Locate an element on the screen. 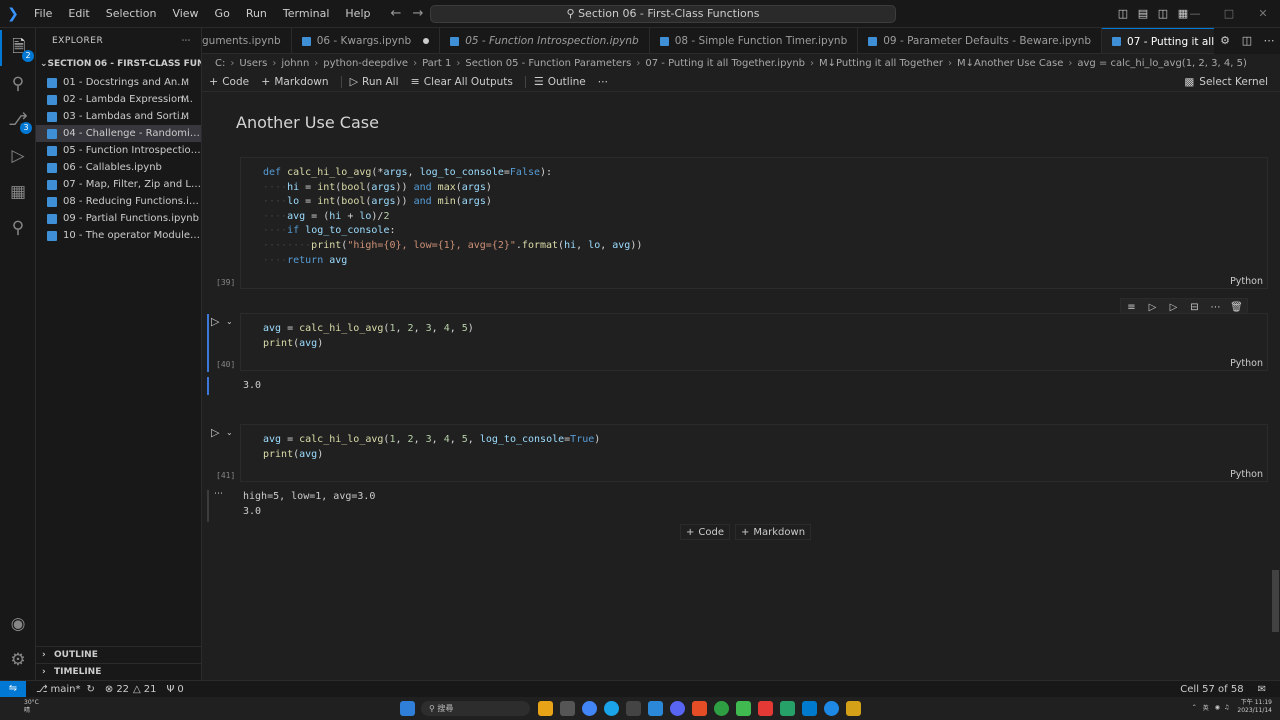  split-editor-icon: ◫ is located at coordinates (1247, 41).